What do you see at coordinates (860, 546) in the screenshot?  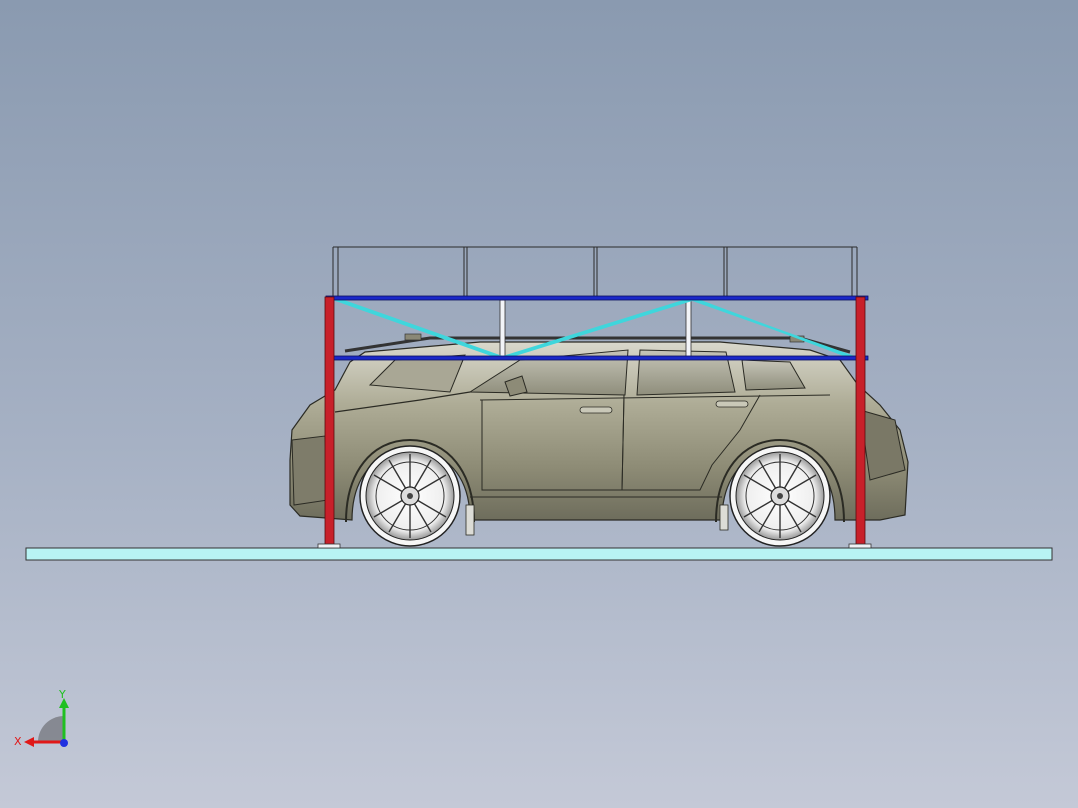 I see `base-plate-right` at bounding box center [860, 546].